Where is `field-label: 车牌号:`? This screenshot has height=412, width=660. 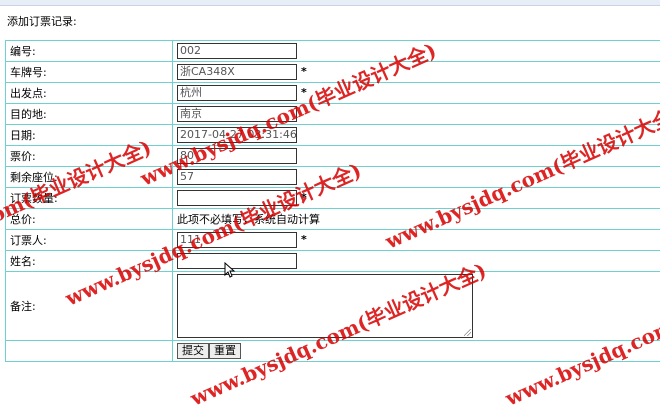 field-label: 车牌号: is located at coordinates (89, 72).